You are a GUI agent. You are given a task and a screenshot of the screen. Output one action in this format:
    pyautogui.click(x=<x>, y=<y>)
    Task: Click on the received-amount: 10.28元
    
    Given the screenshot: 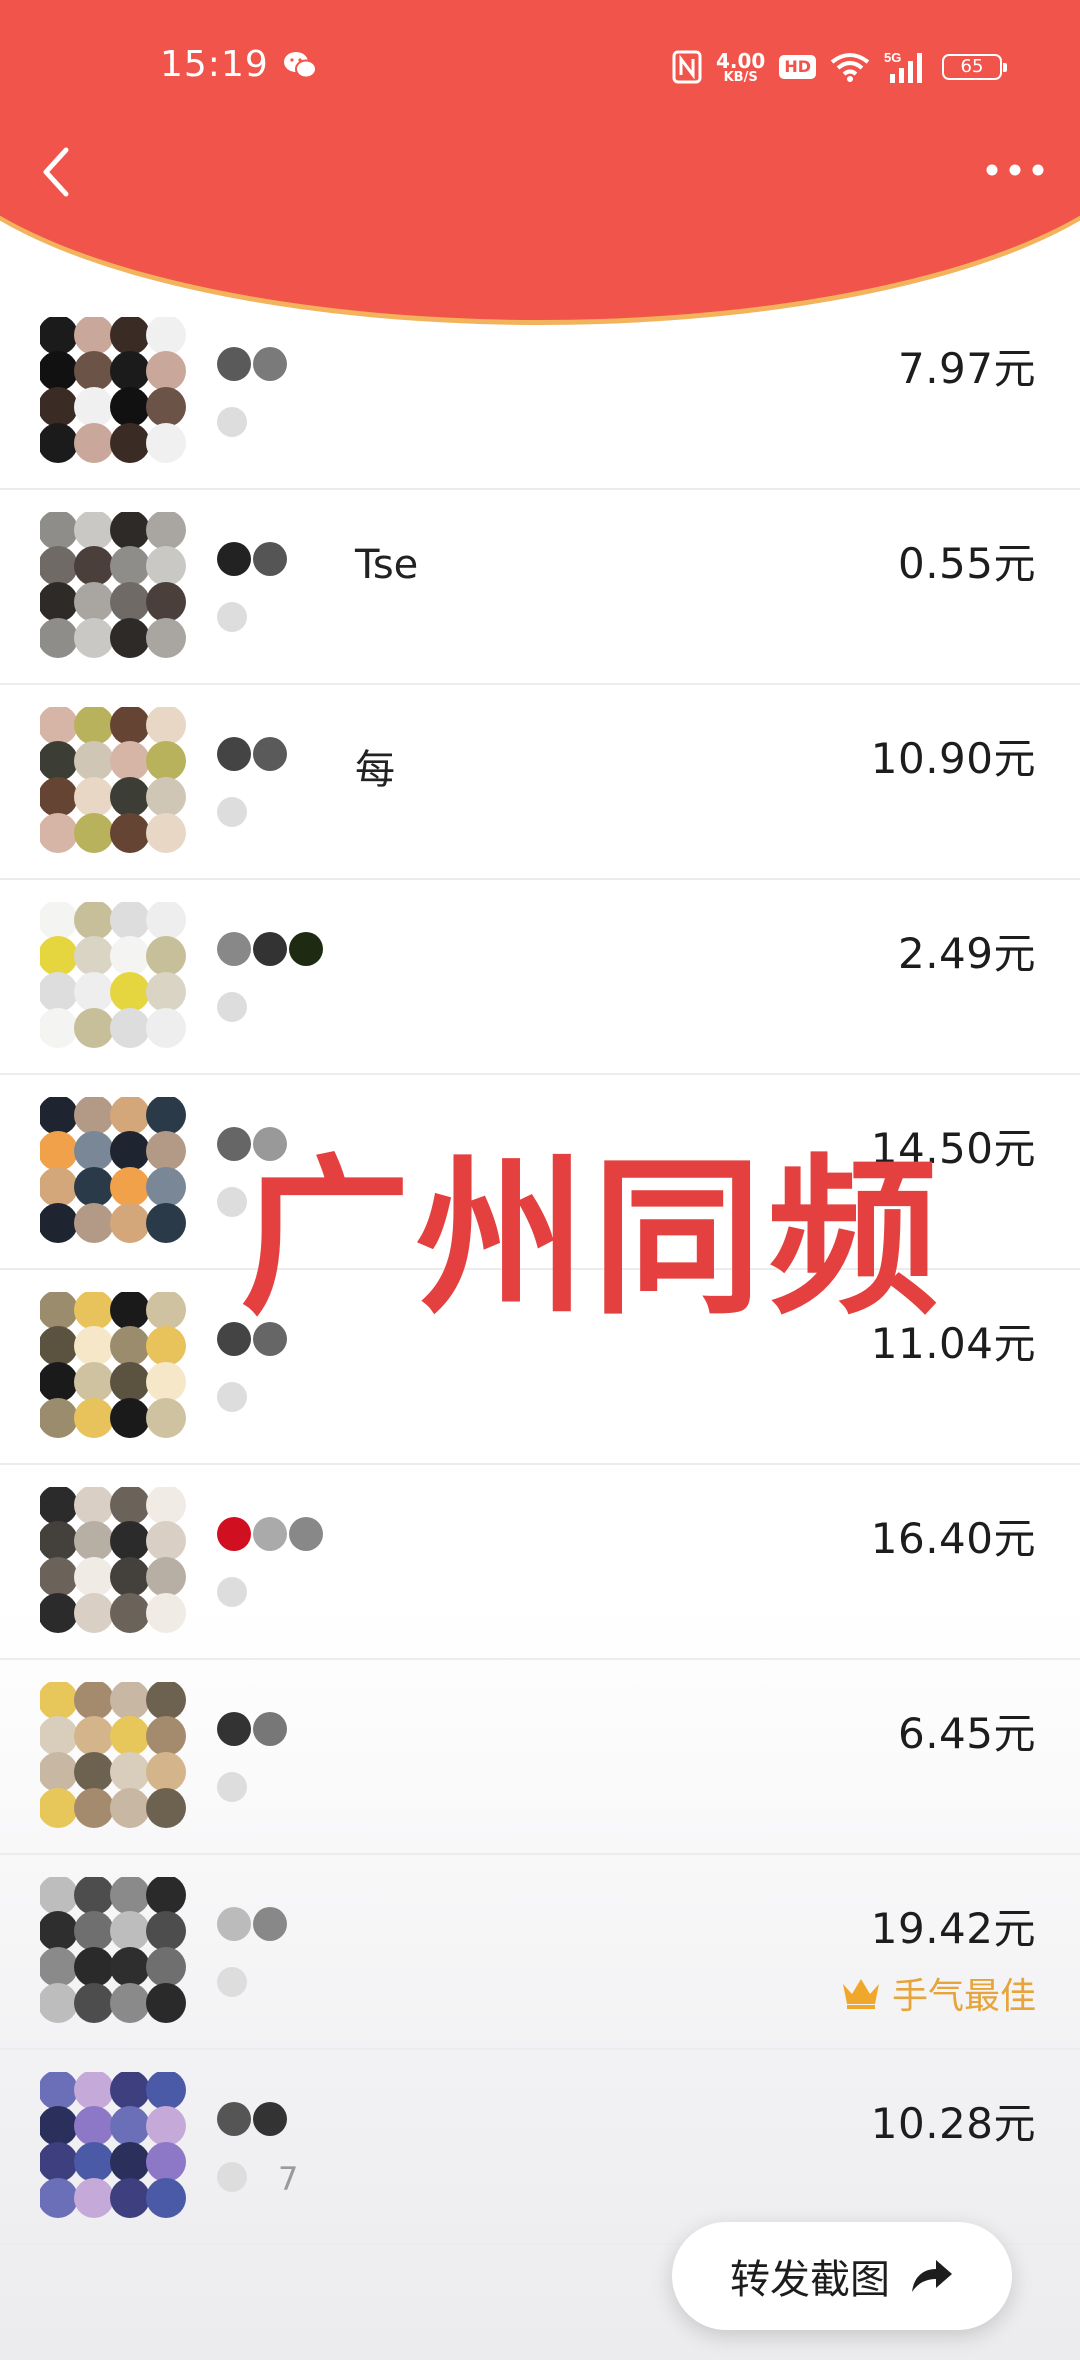 What is the action you would take?
    pyautogui.click(x=953, y=2123)
    